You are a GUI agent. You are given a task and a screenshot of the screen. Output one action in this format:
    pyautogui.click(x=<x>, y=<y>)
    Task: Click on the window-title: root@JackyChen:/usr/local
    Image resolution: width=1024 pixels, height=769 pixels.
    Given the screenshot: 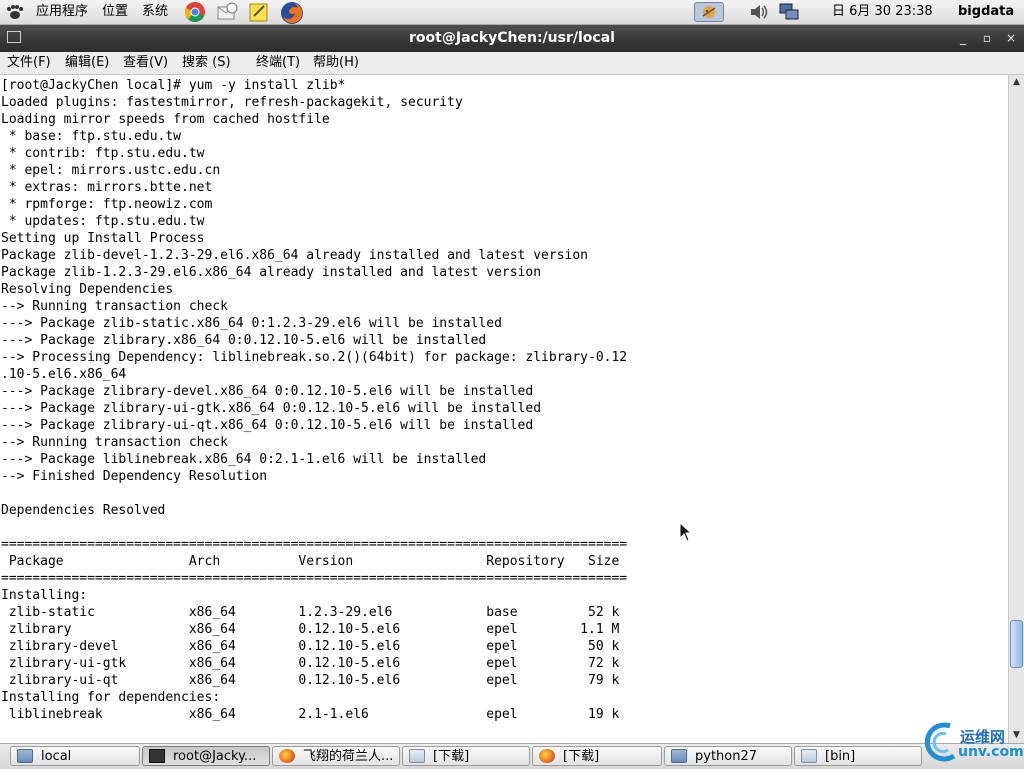 What is the action you would take?
    pyautogui.click(x=512, y=38)
    